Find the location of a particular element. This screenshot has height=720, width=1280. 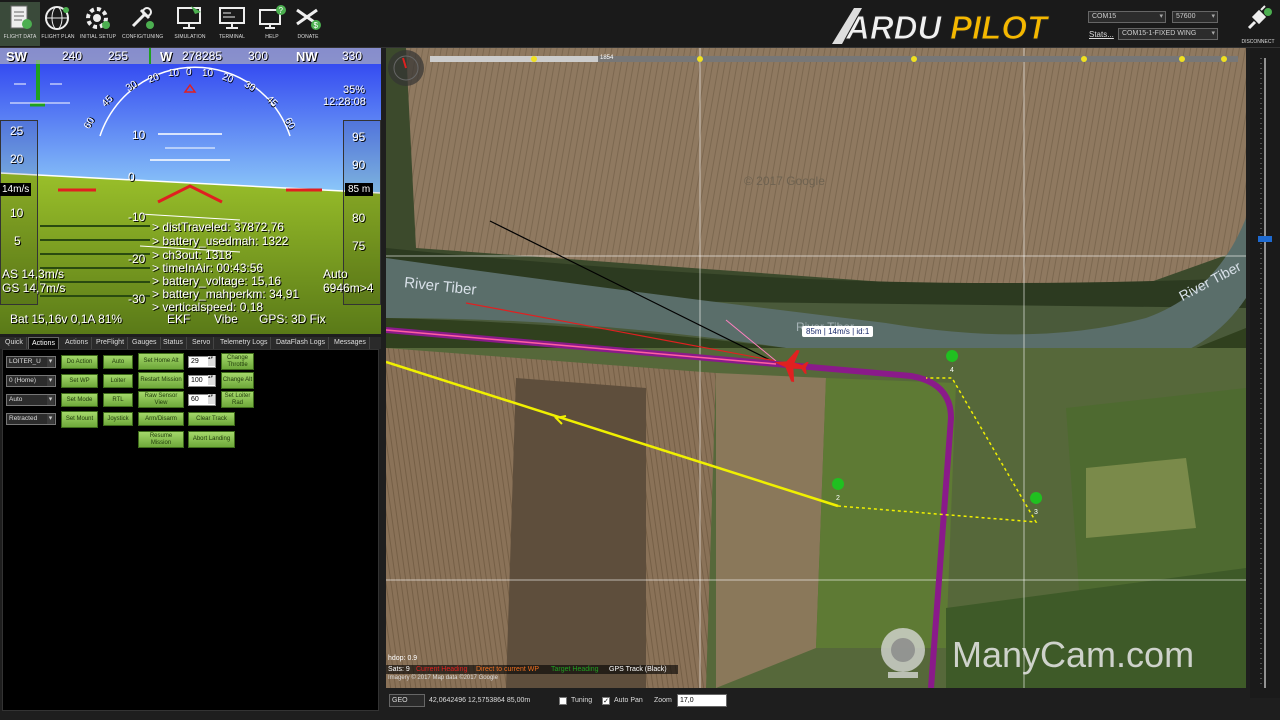

waypoint-label: 3 is located at coordinates (1036, 512).